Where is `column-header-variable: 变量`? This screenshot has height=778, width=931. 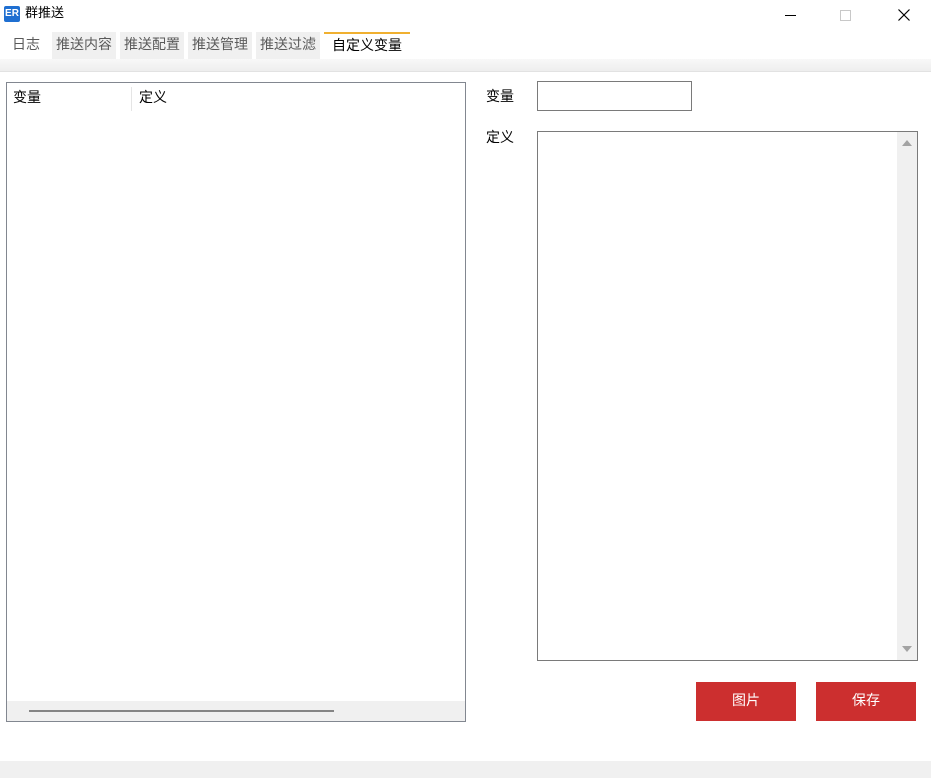
column-header-variable: 变量 is located at coordinates (27, 98).